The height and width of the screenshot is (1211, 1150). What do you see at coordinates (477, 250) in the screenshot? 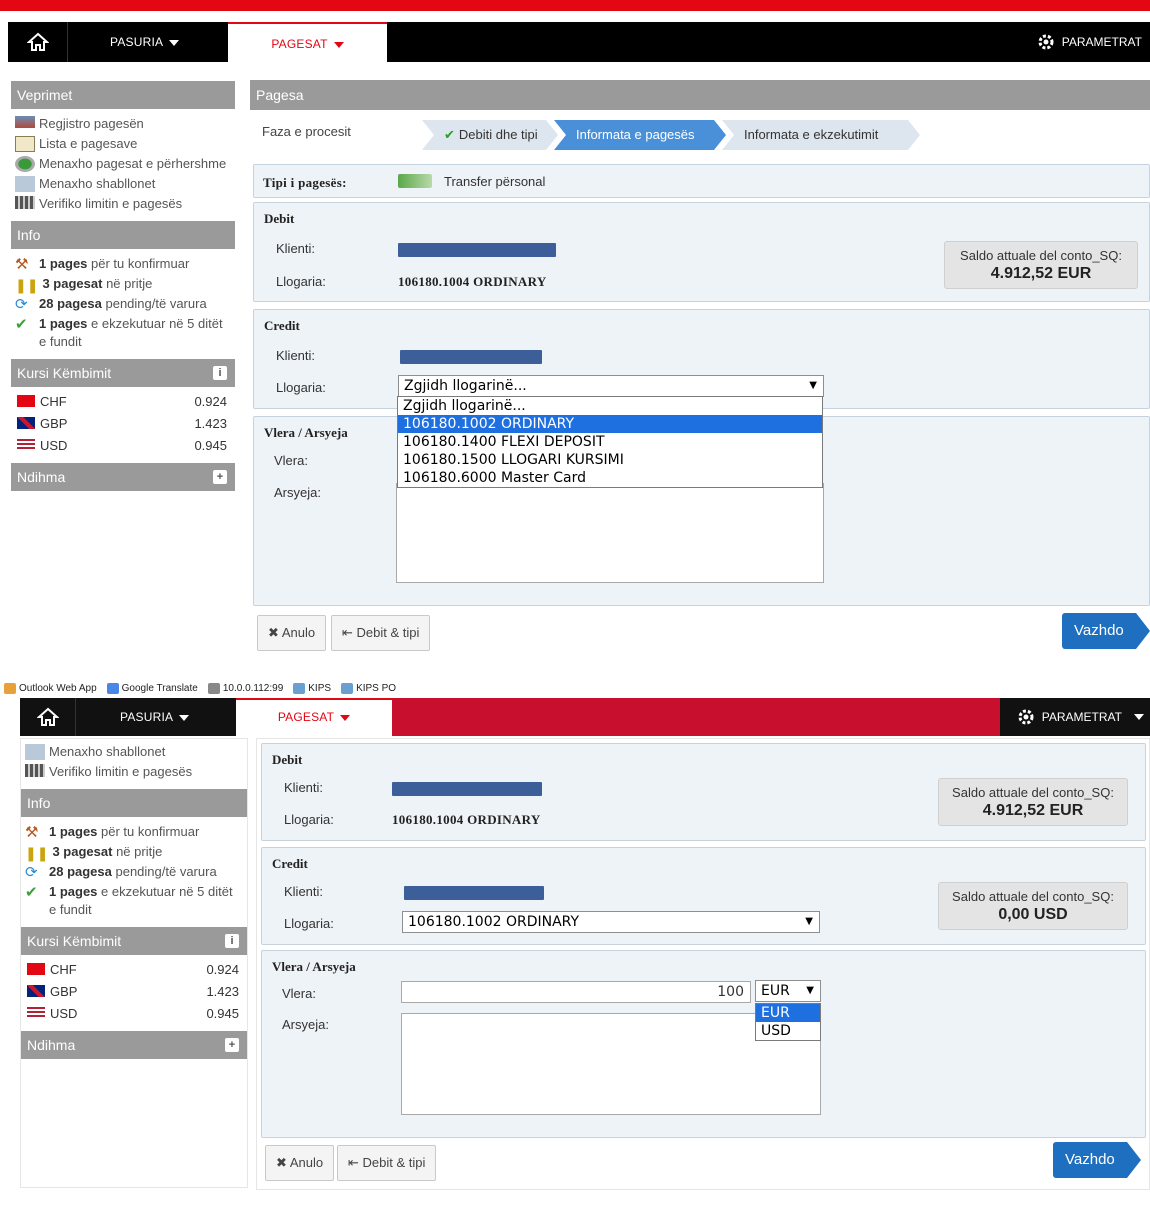
I see `redacted-client` at bounding box center [477, 250].